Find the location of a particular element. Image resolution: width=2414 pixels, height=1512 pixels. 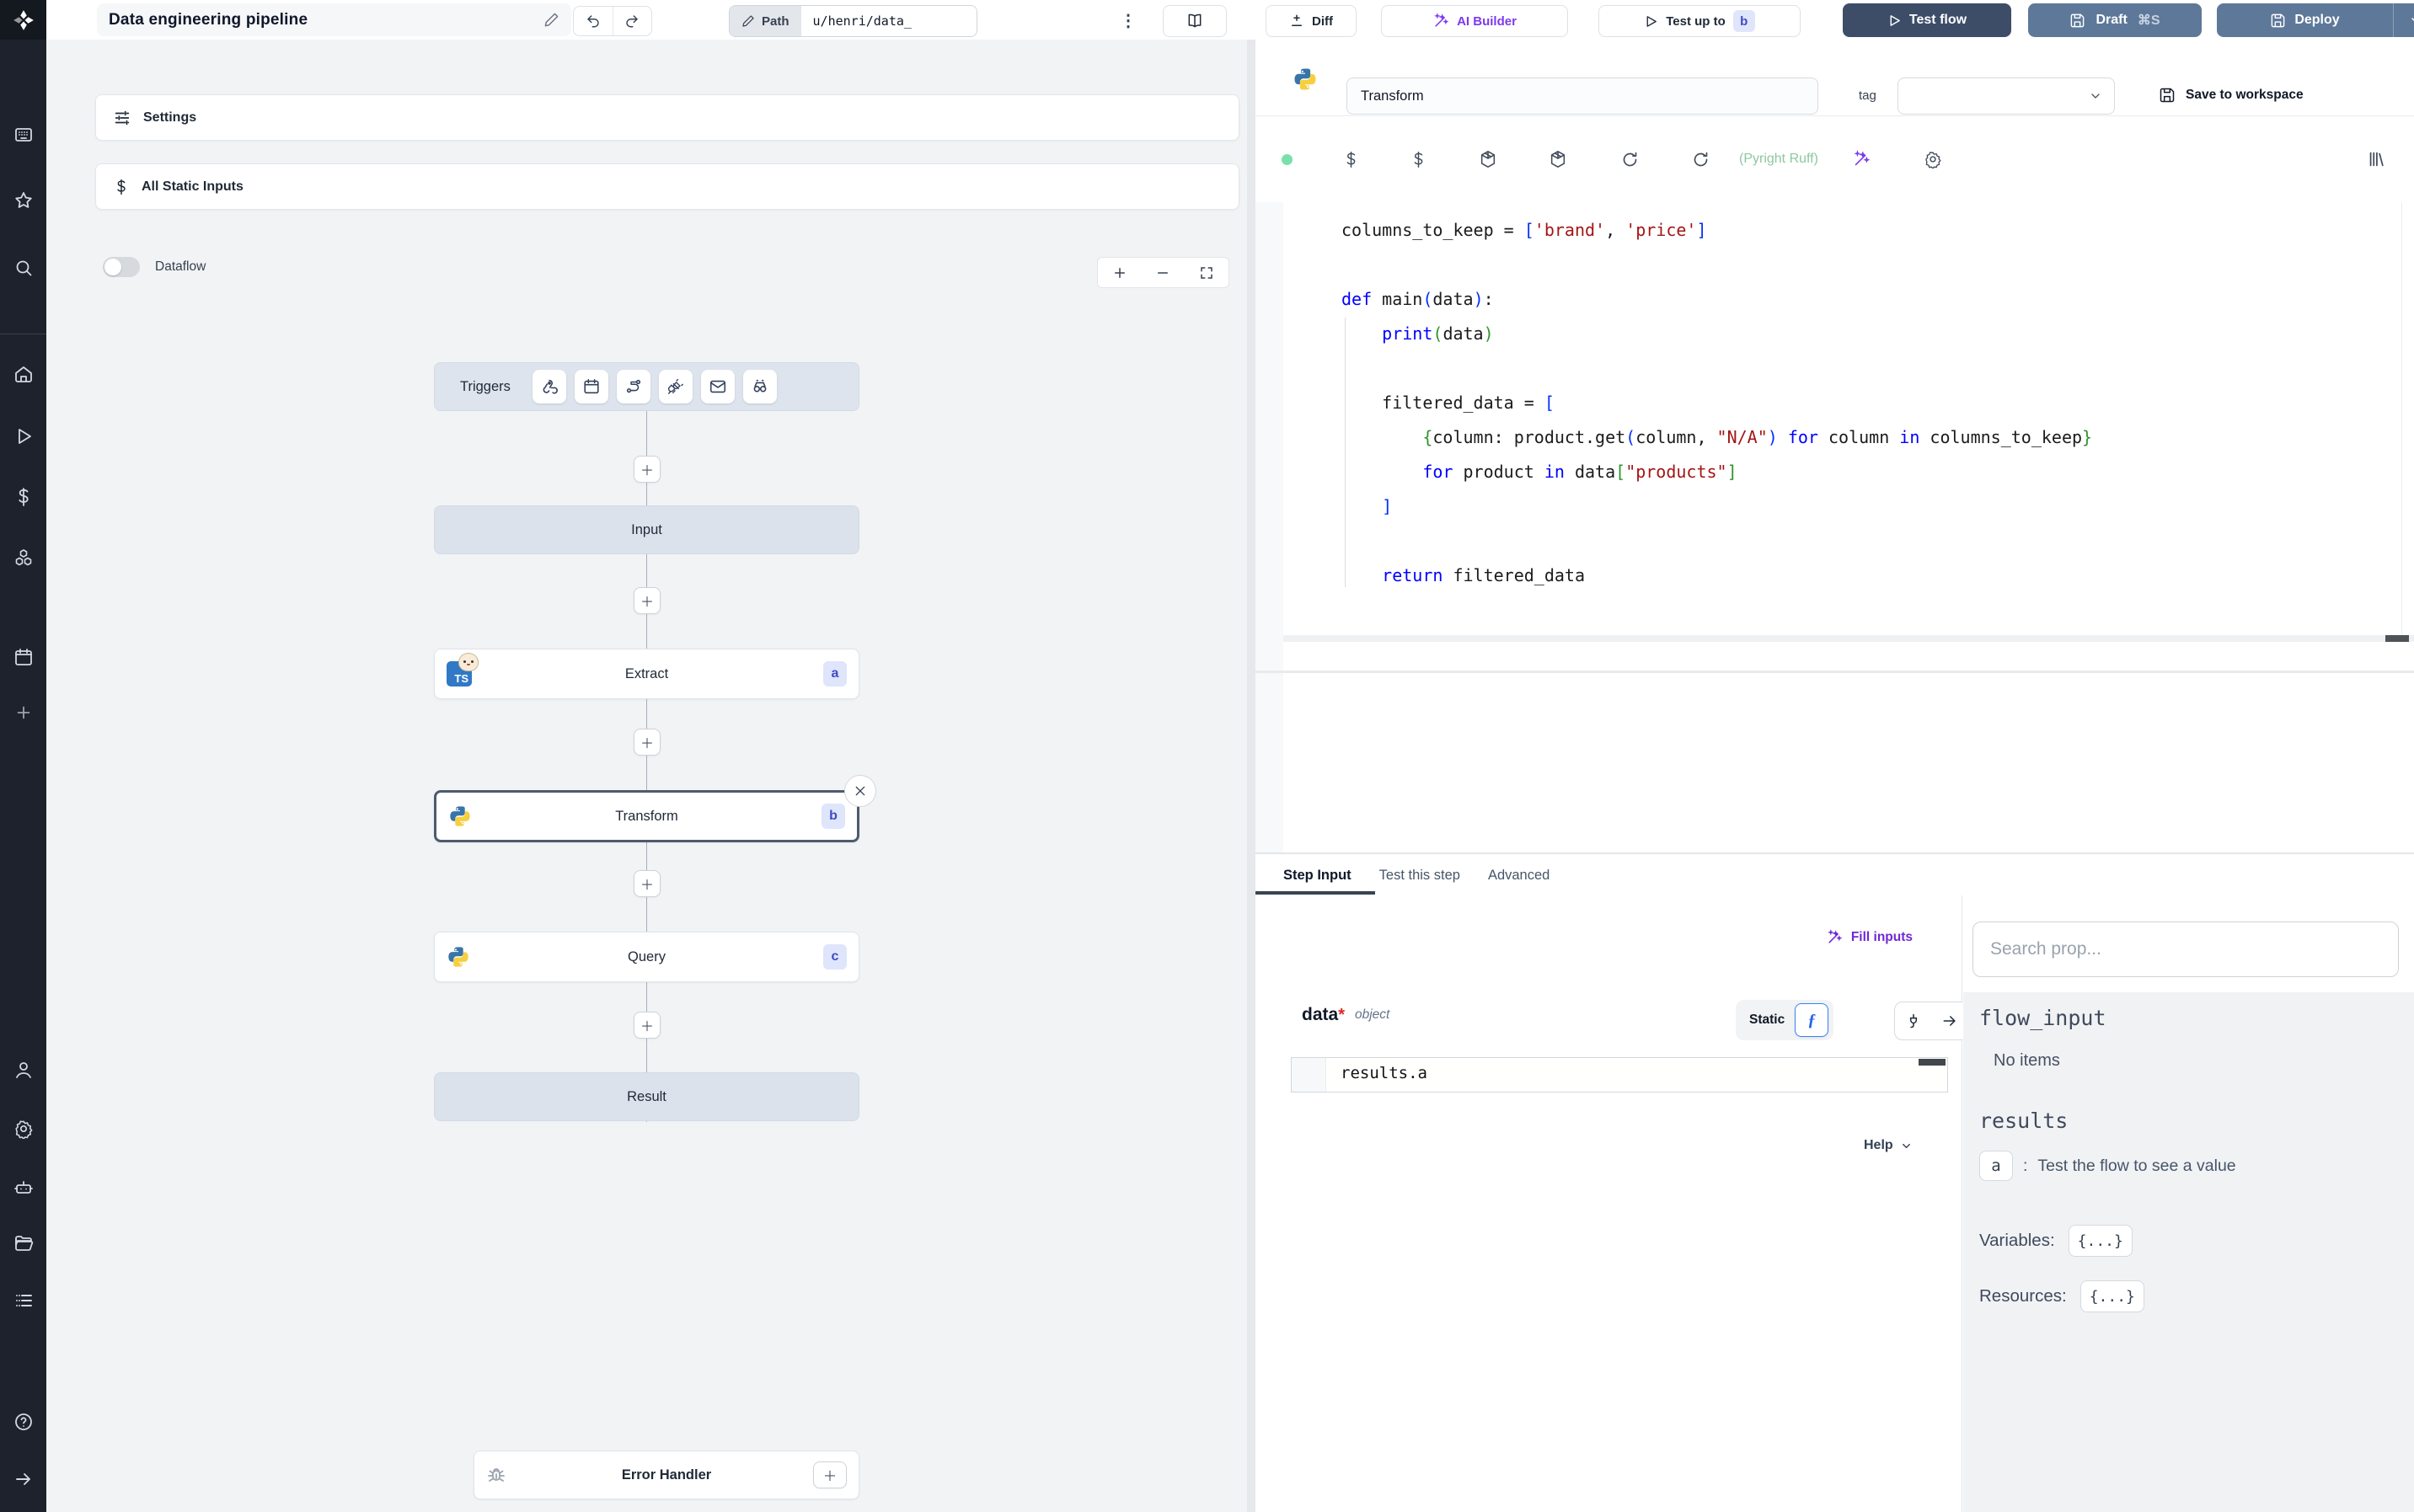

workspace-icon is located at coordinates (23, 135).